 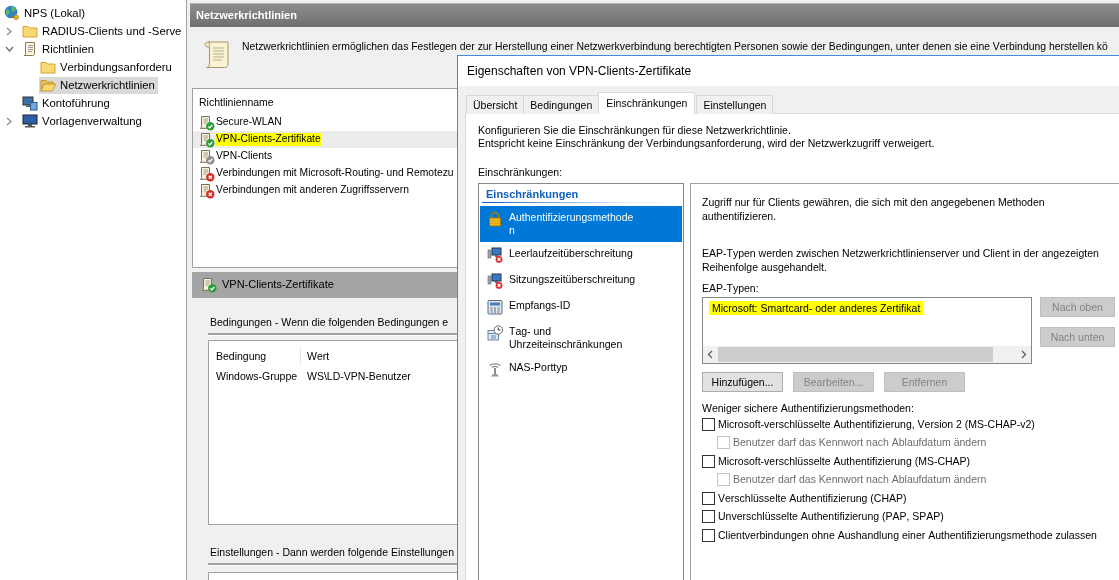 I want to click on tab: Übersicht, so click(x=495, y=104).